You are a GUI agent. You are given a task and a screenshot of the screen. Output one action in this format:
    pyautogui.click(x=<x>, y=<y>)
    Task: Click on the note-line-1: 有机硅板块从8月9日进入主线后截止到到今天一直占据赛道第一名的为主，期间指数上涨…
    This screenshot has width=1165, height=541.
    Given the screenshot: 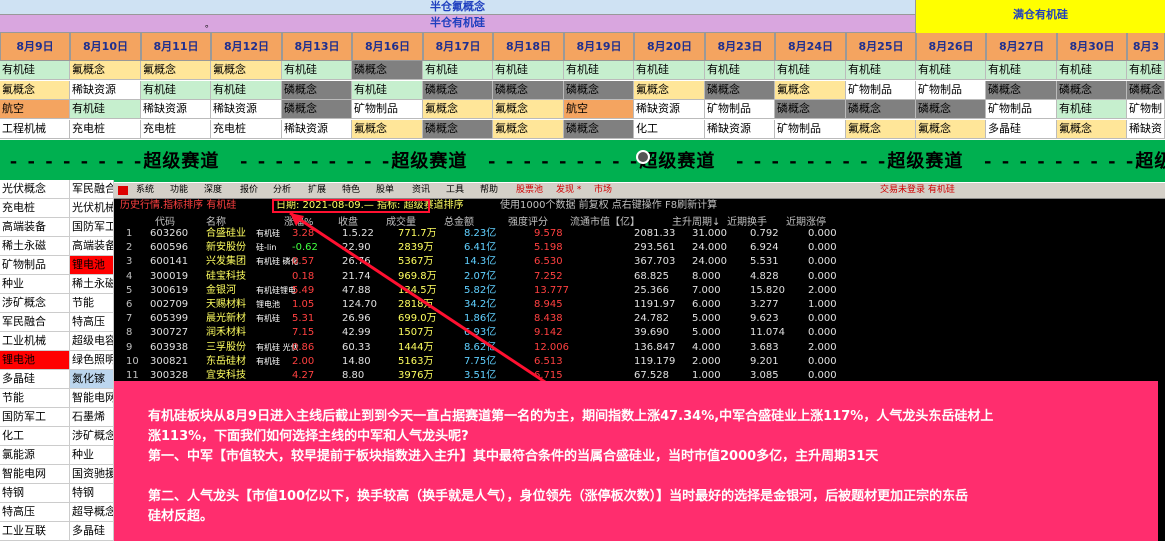 What is the action you would take?
    pyautogui.click(x=571, y=416)
    